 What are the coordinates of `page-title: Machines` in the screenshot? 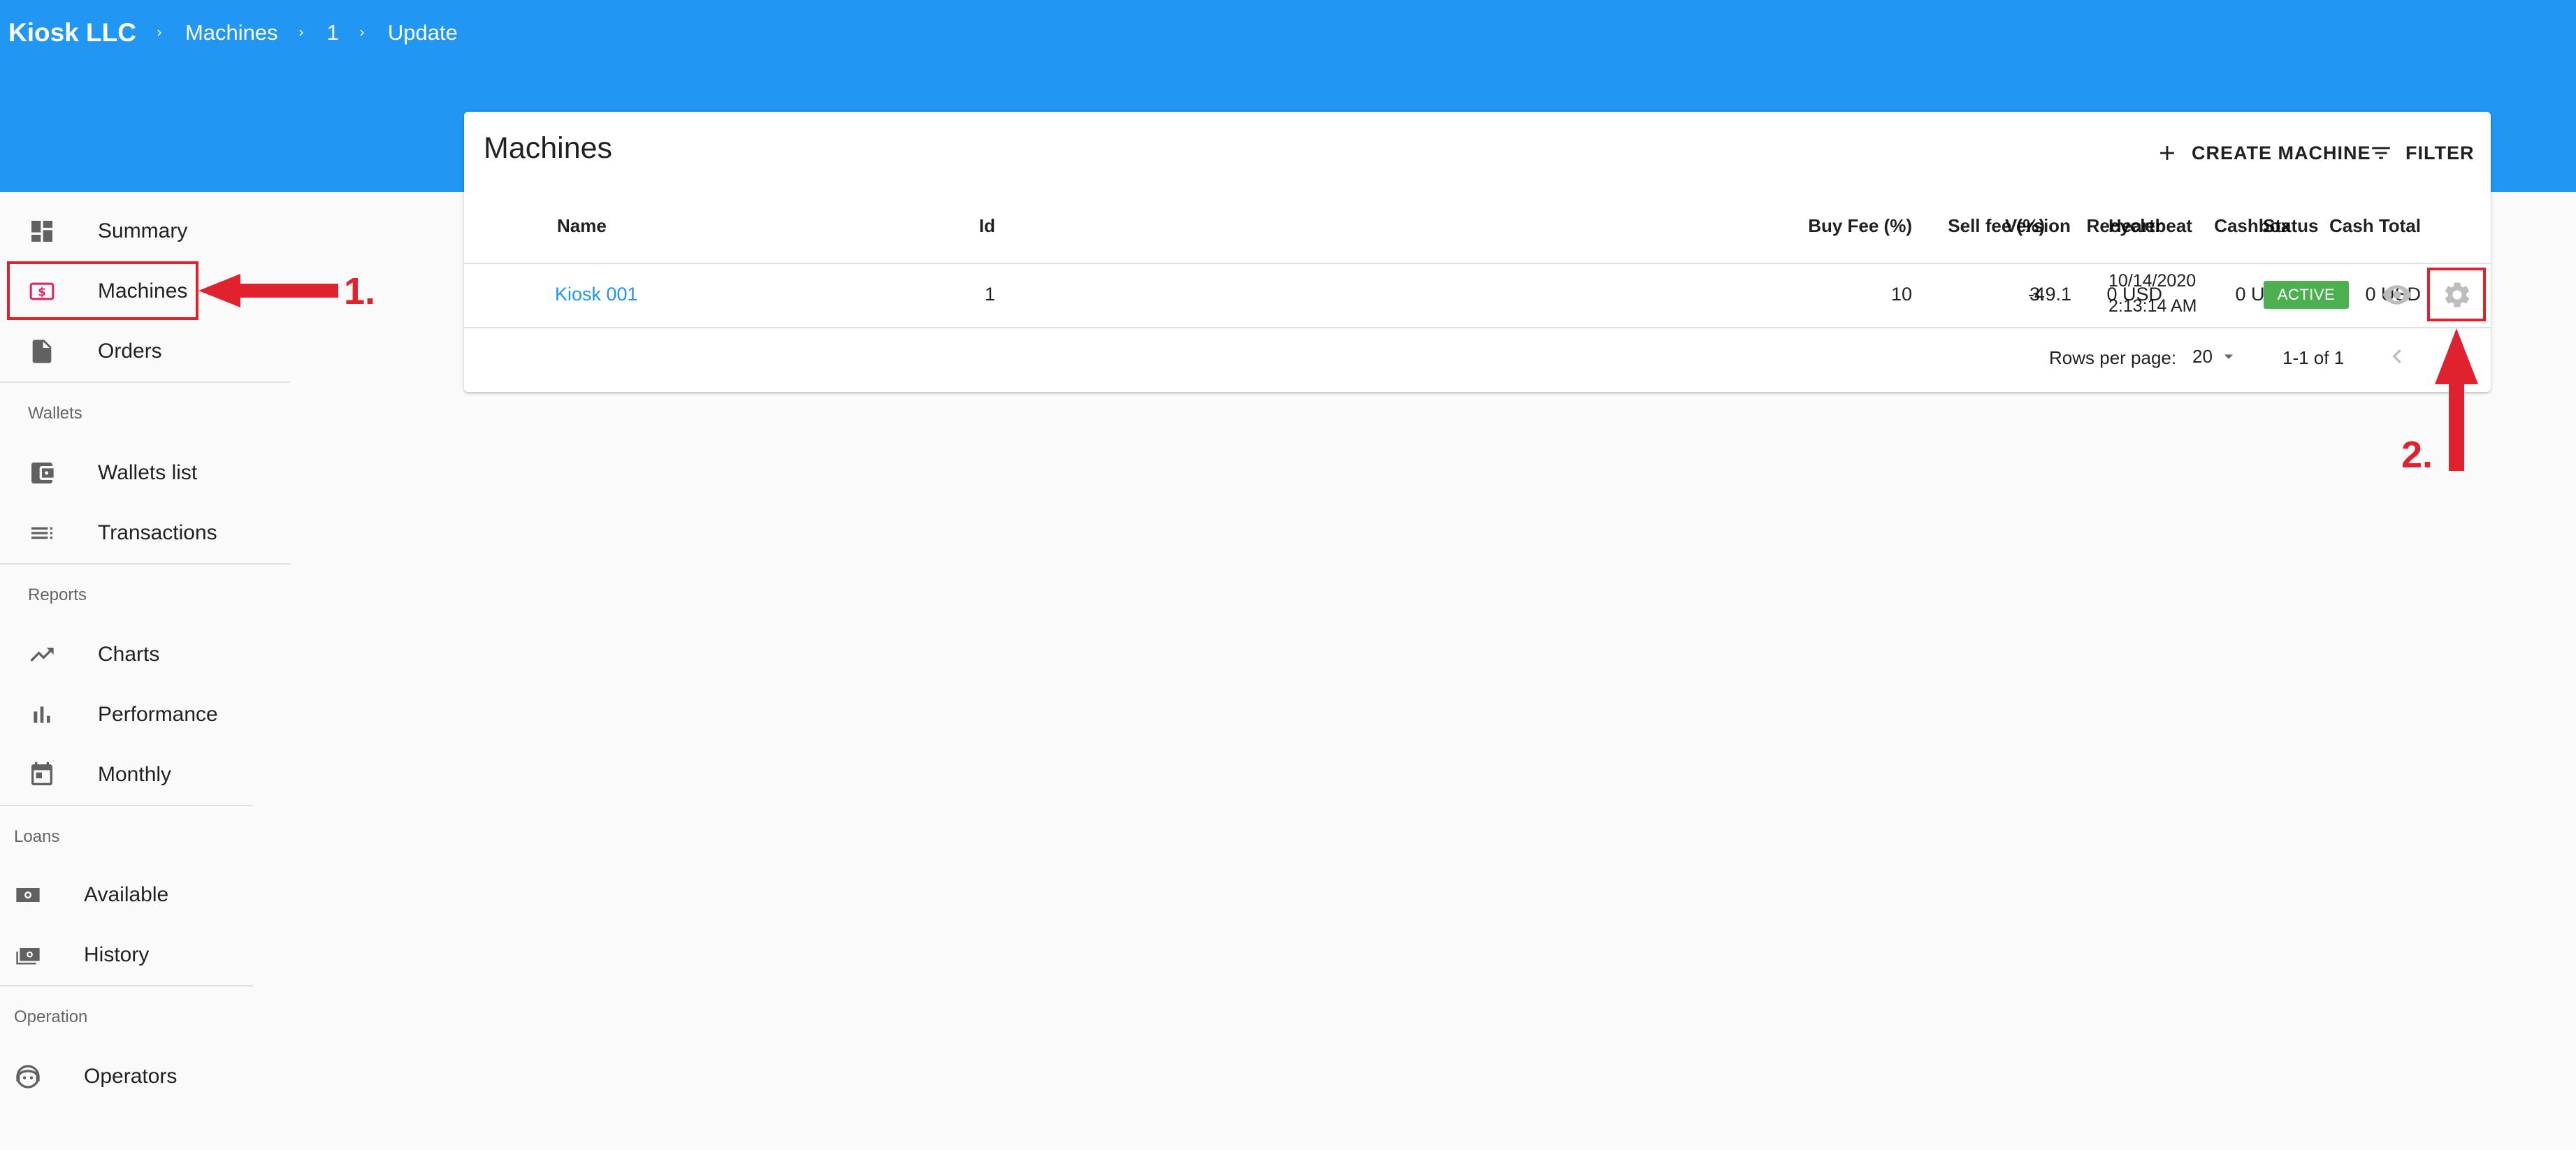 It's located at (548, 148).